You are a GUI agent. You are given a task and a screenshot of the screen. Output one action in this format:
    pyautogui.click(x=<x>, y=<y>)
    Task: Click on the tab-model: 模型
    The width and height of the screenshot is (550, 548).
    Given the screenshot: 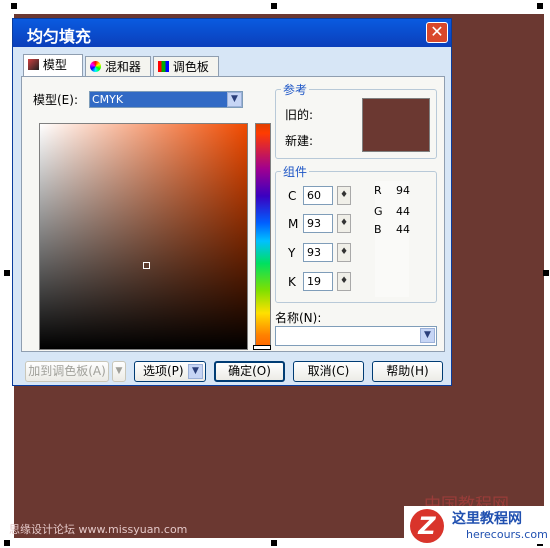 What is the action you would take?
    pyautogui.click(x=53, y=65)
    